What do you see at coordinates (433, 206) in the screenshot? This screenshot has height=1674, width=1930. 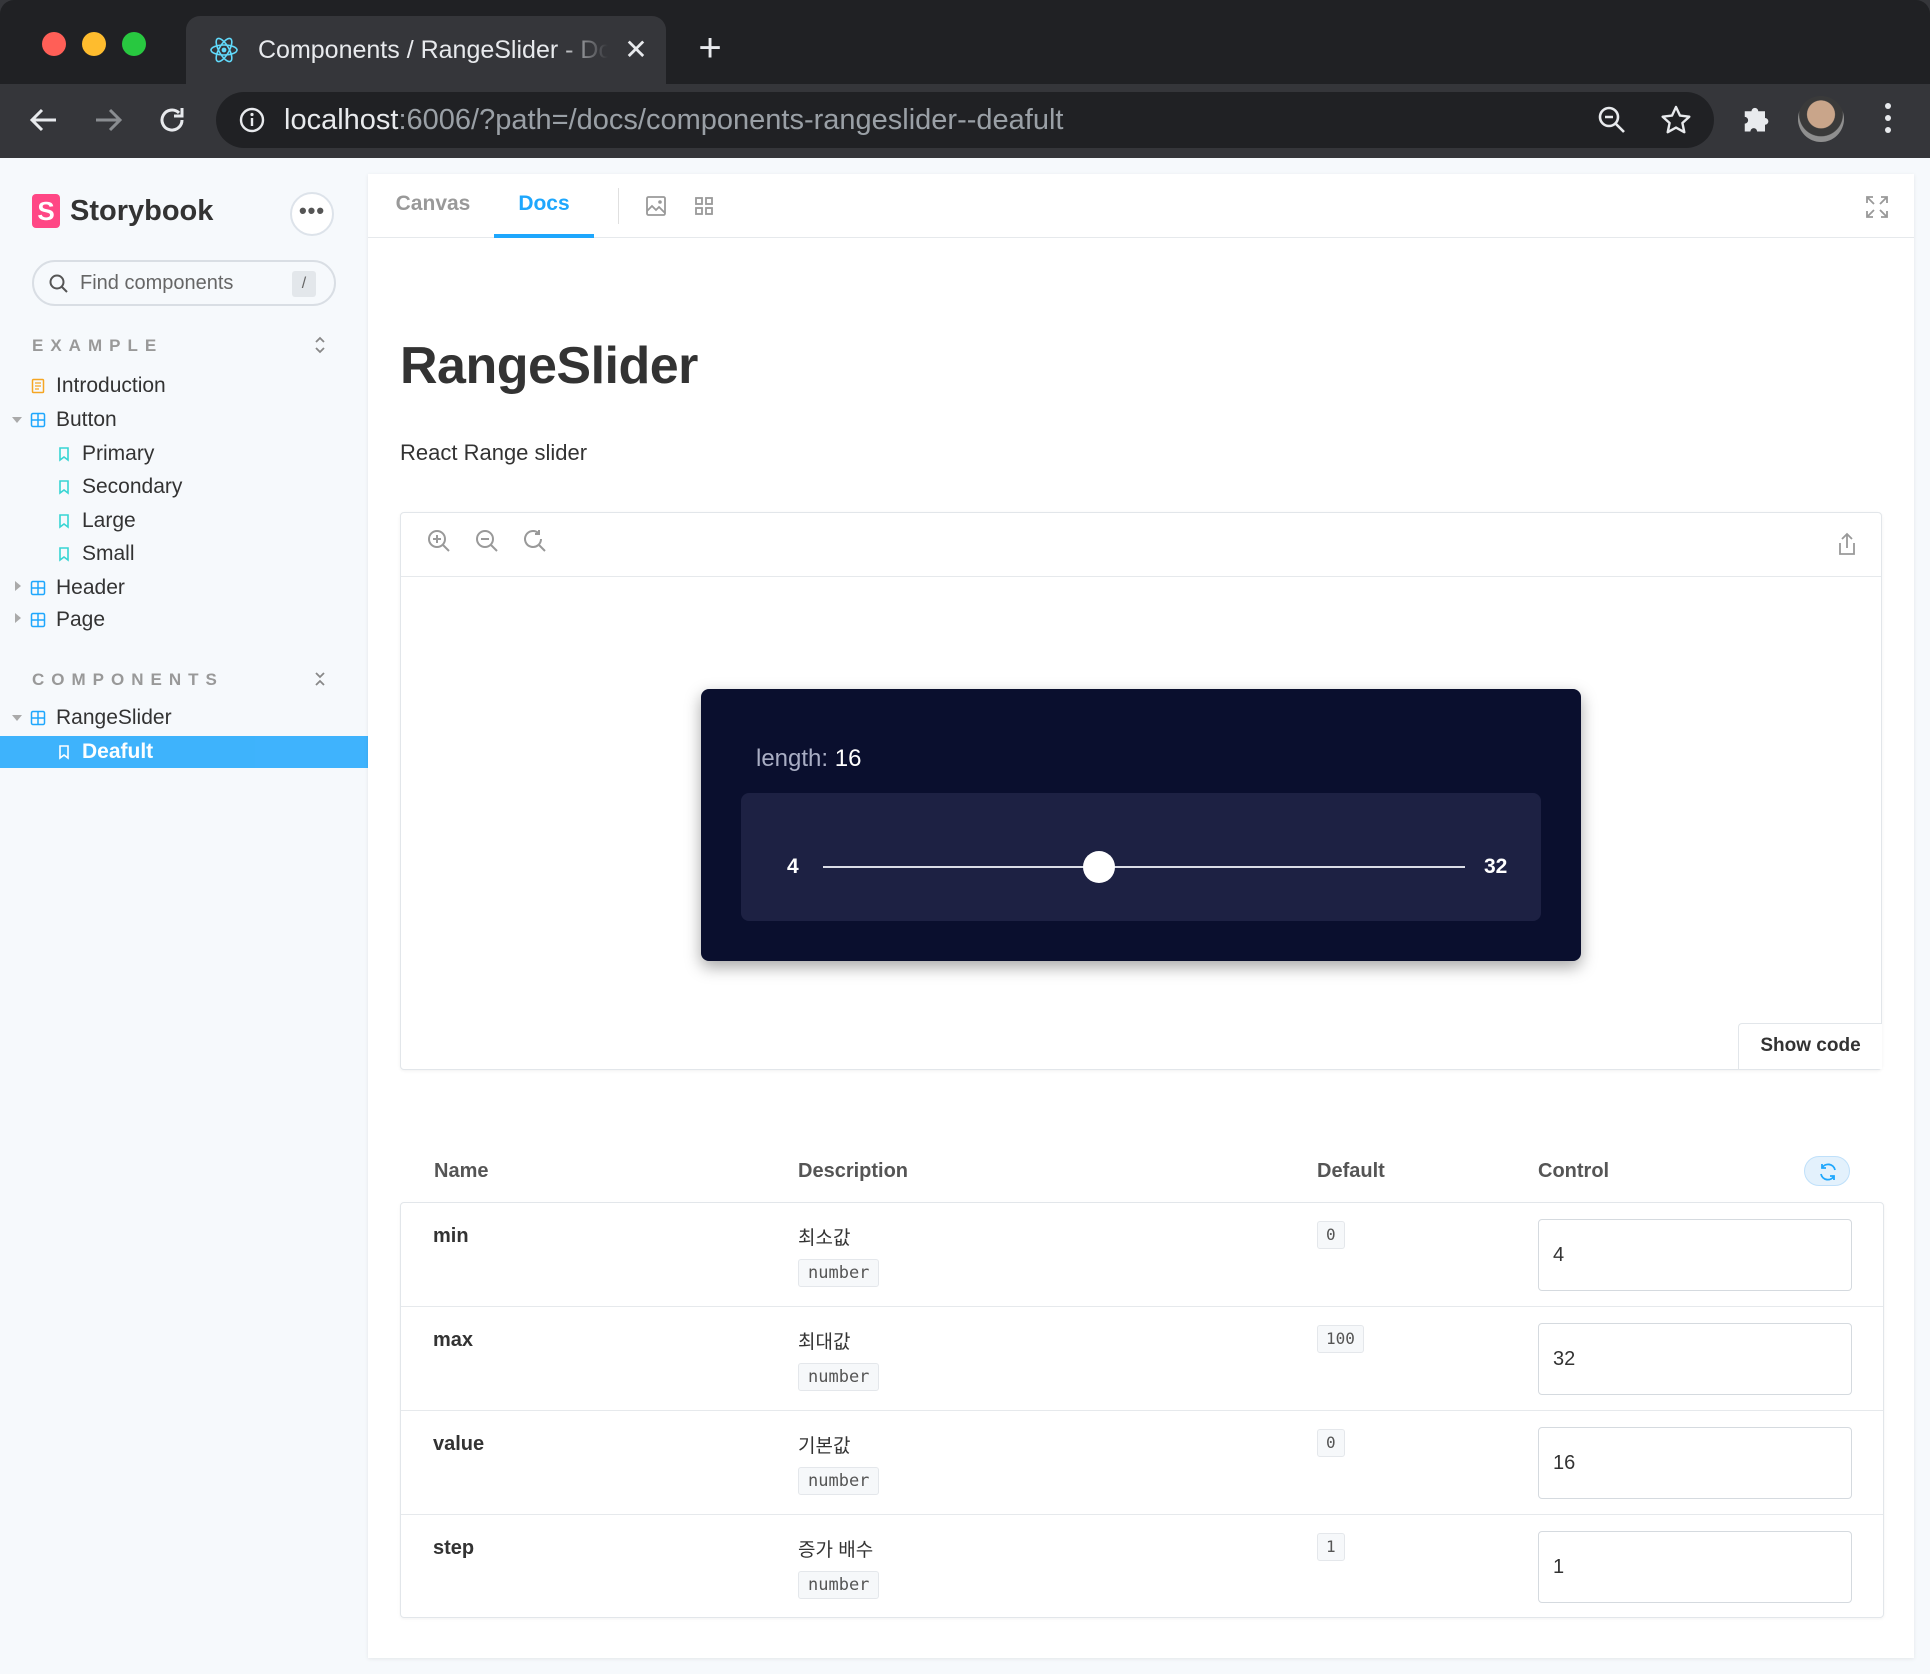 I see `tab-canvas: Canvas` at bounding box center [433, 206].